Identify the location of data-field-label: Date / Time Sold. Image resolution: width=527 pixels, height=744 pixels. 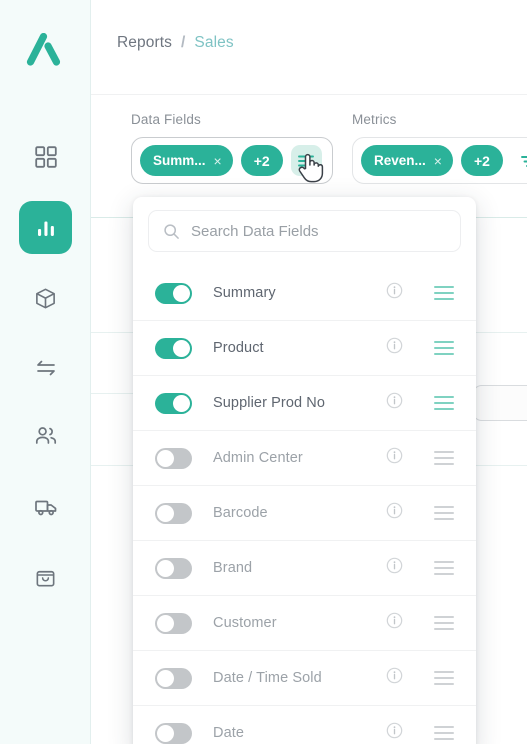
(267, 678).